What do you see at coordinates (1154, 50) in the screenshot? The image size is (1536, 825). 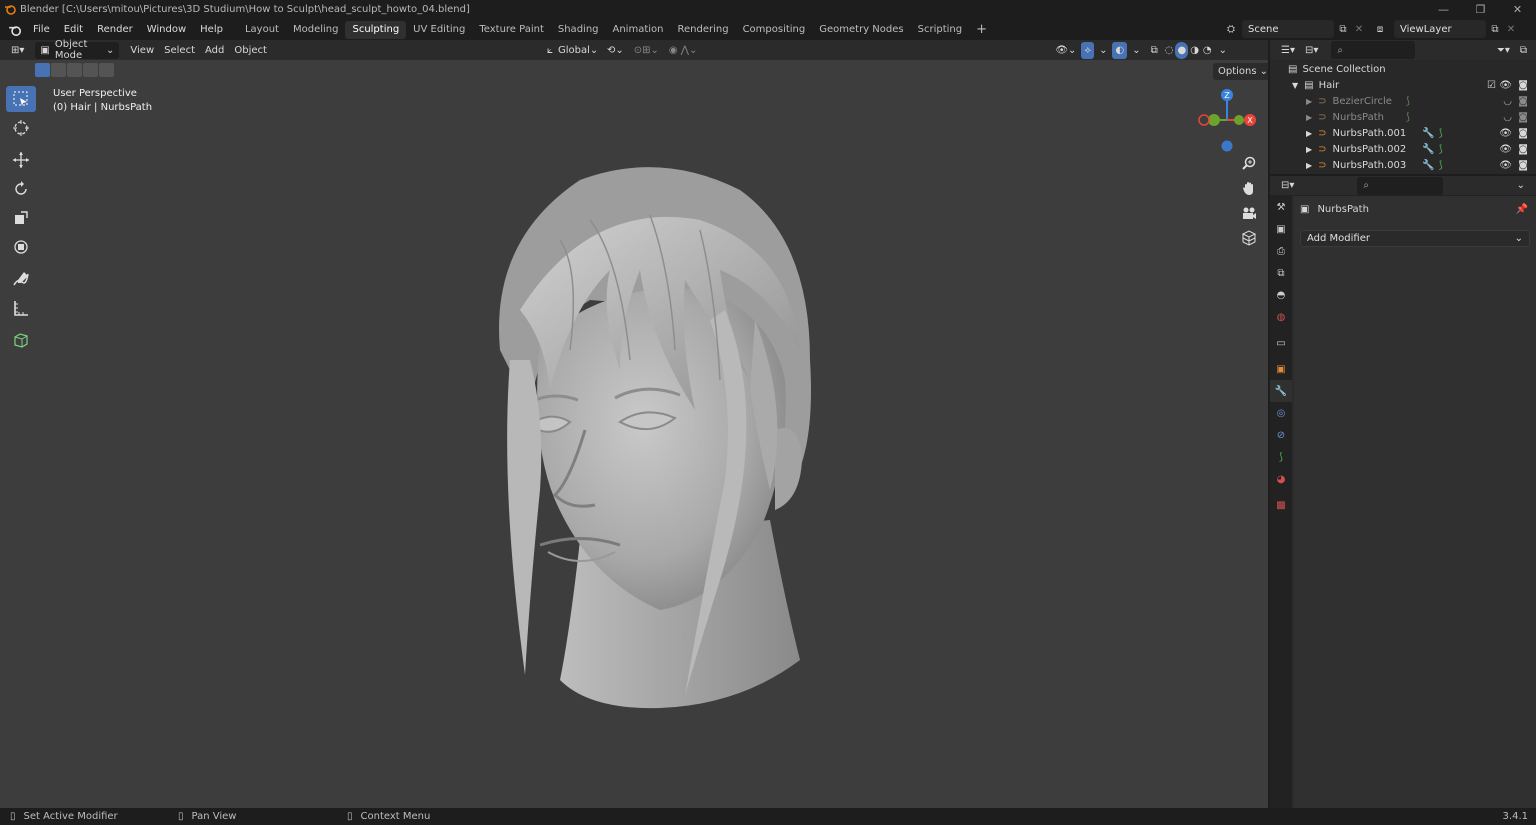 I see `xray-icon: ⧉` at bounding box center [1154, 50].